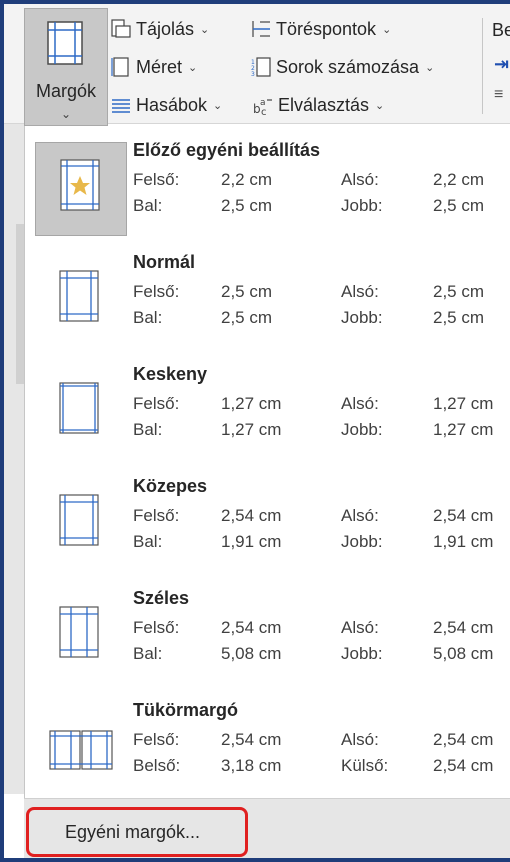 The height and width of the screenshot is (862, 510). Describe the element at coordinates (14, 459) in the screenshot. I see `left-side-pane` at that location.